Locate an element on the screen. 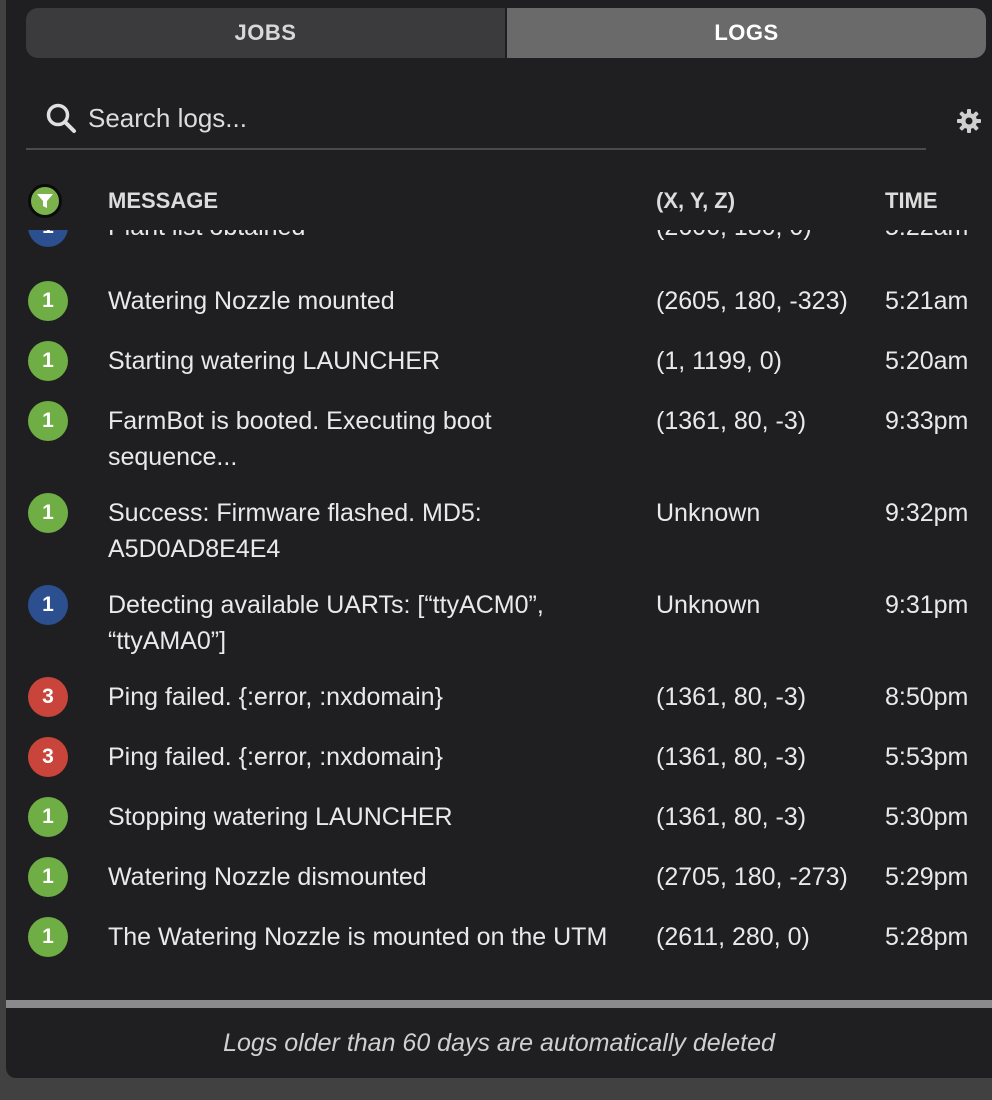 The width and height of the screenshot is (992, 1100). log-position: (1, 1199, 0) is located at coordinates (719, 361).